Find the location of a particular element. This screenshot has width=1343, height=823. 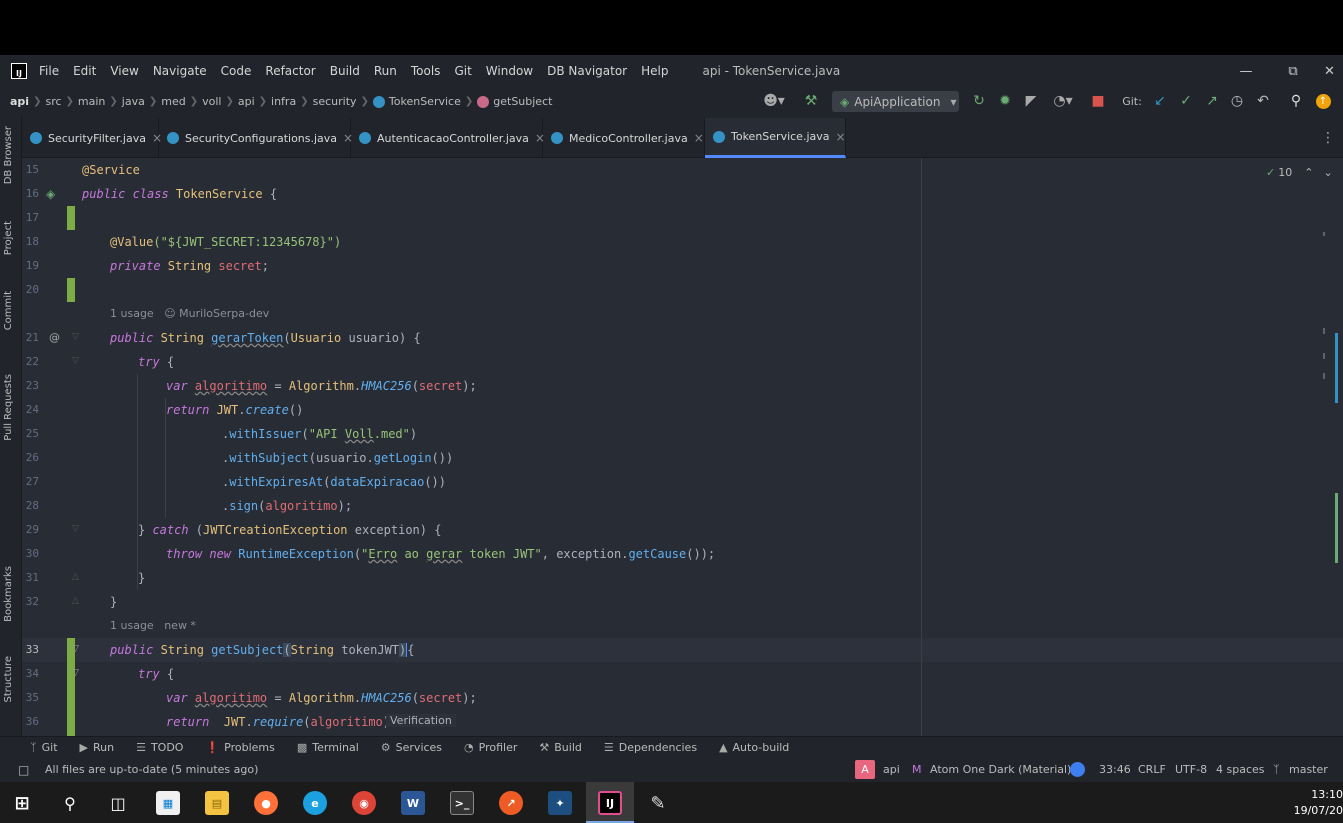

store-icon: ▦ is located at coordinates (168, 803).